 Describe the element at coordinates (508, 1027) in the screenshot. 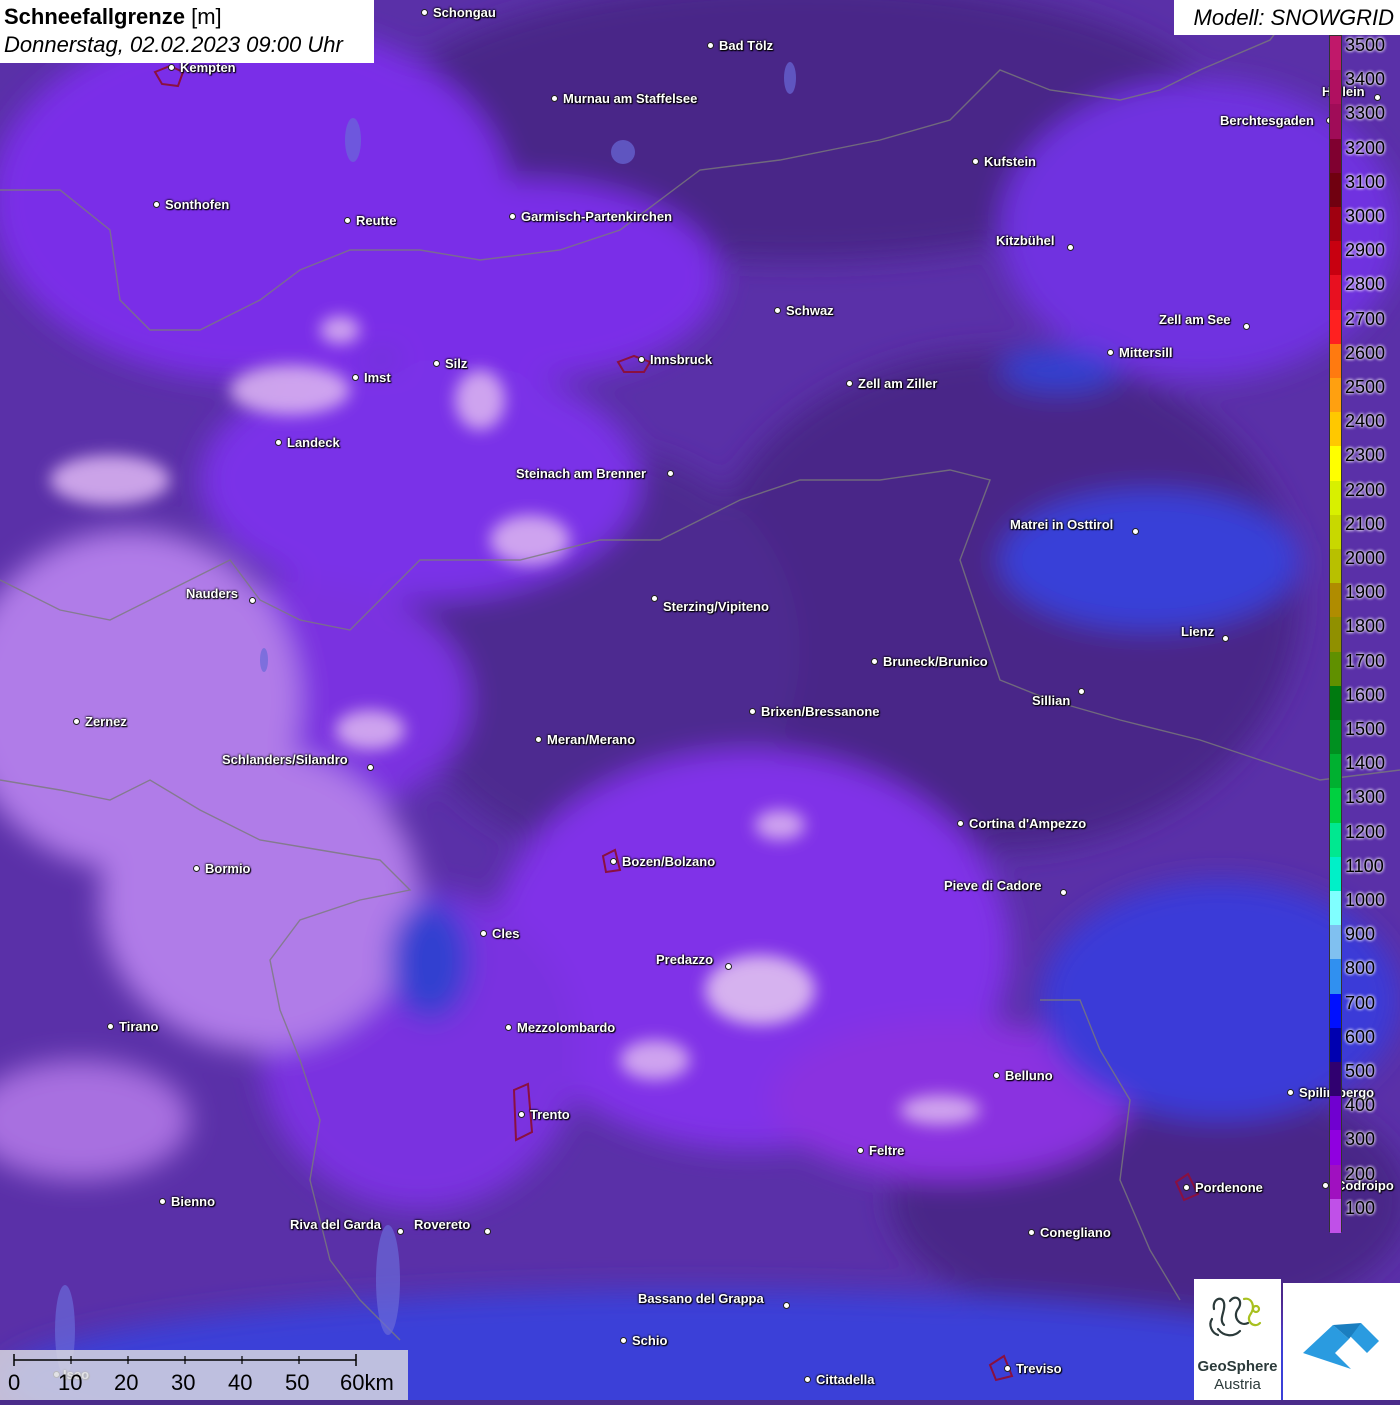

I see `city-marker-mezzolombardo` at that location.